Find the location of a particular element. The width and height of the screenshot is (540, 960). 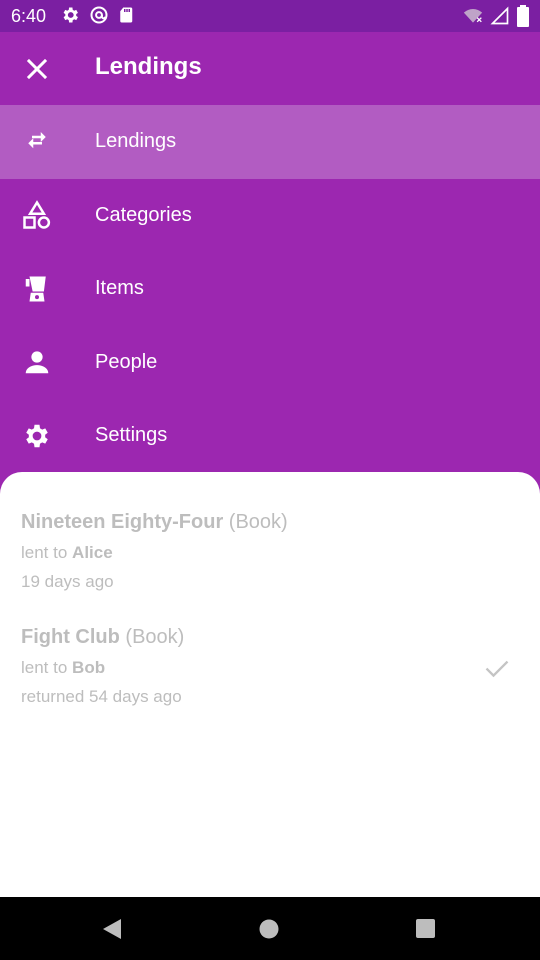

person-name: Alice is located at coordinates (92, 552).